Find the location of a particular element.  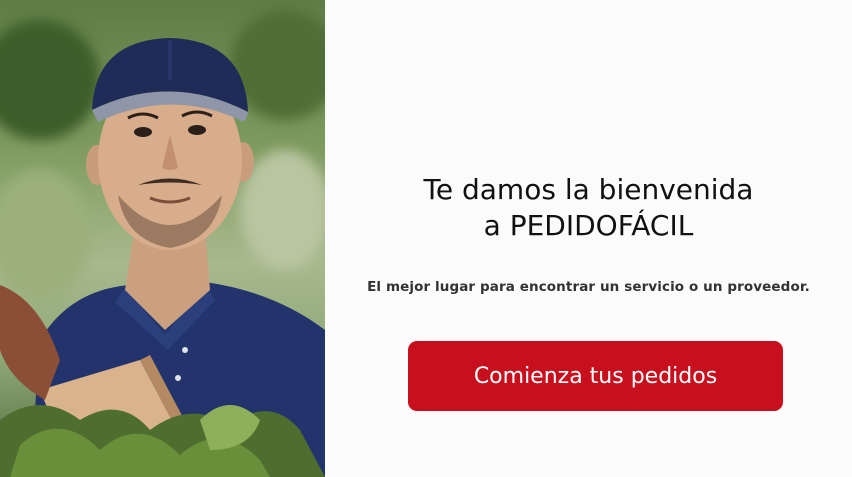

welcome-title-line1: Te damos la bienvenida is located at coordinates (588, 189).